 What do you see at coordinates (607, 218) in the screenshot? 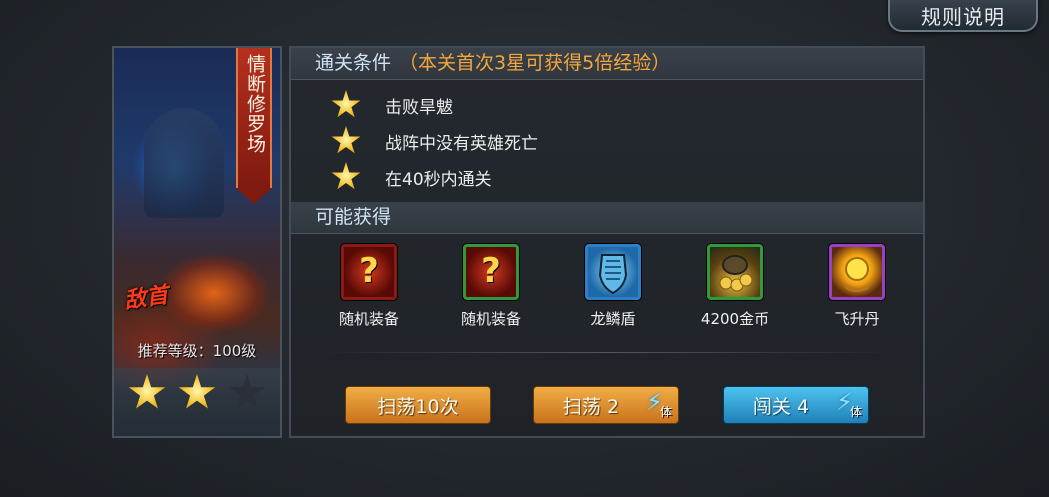
I see `rewards-header: 可能获得` at bounding box center [607, 218].